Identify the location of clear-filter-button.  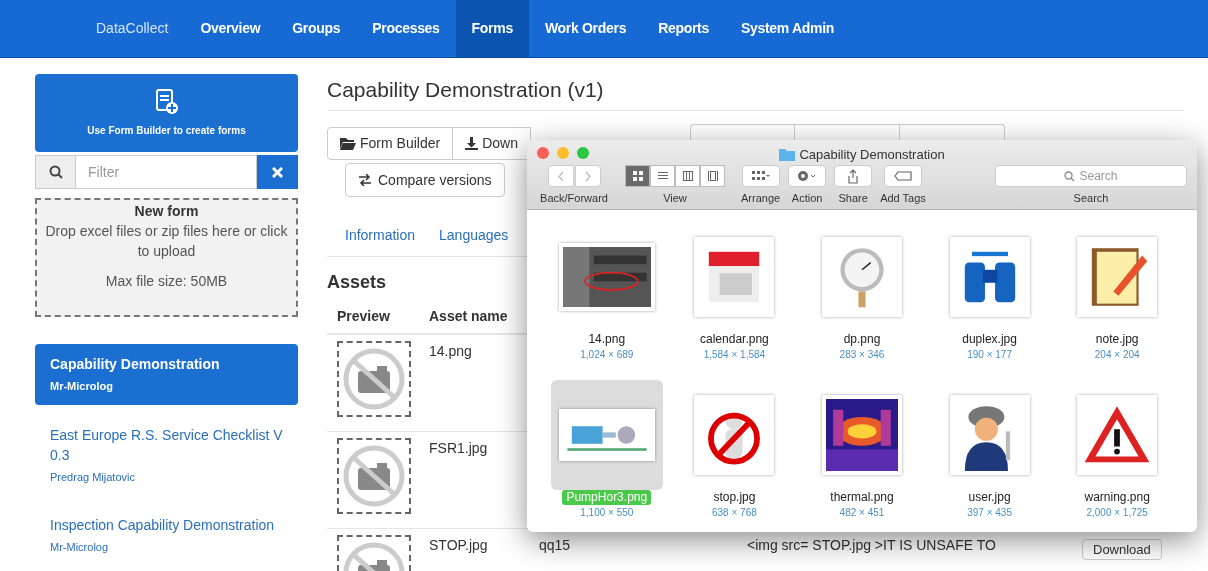
(277, 172).